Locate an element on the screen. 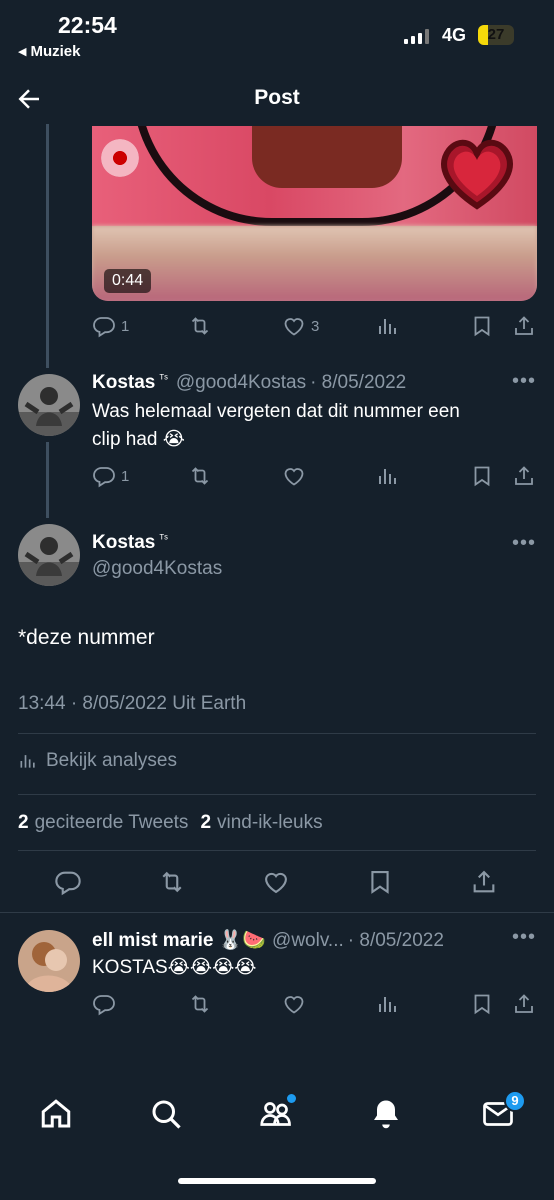  home-icon is located at coordinates (56, 1114).